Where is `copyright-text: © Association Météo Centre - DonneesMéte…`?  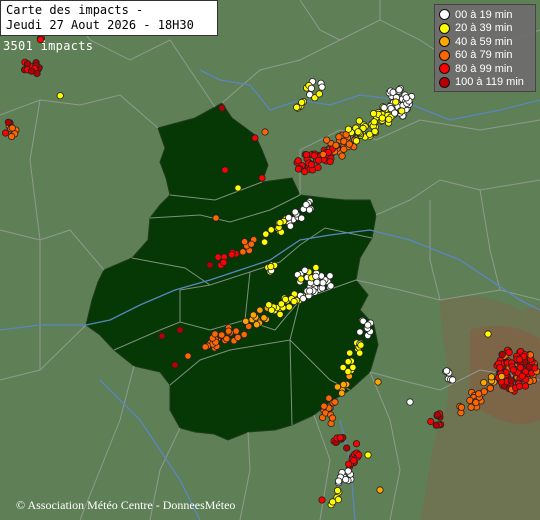 copyright-text: © Association Météo Centre - DonneesMéte… is located at coordinates (126, 505).